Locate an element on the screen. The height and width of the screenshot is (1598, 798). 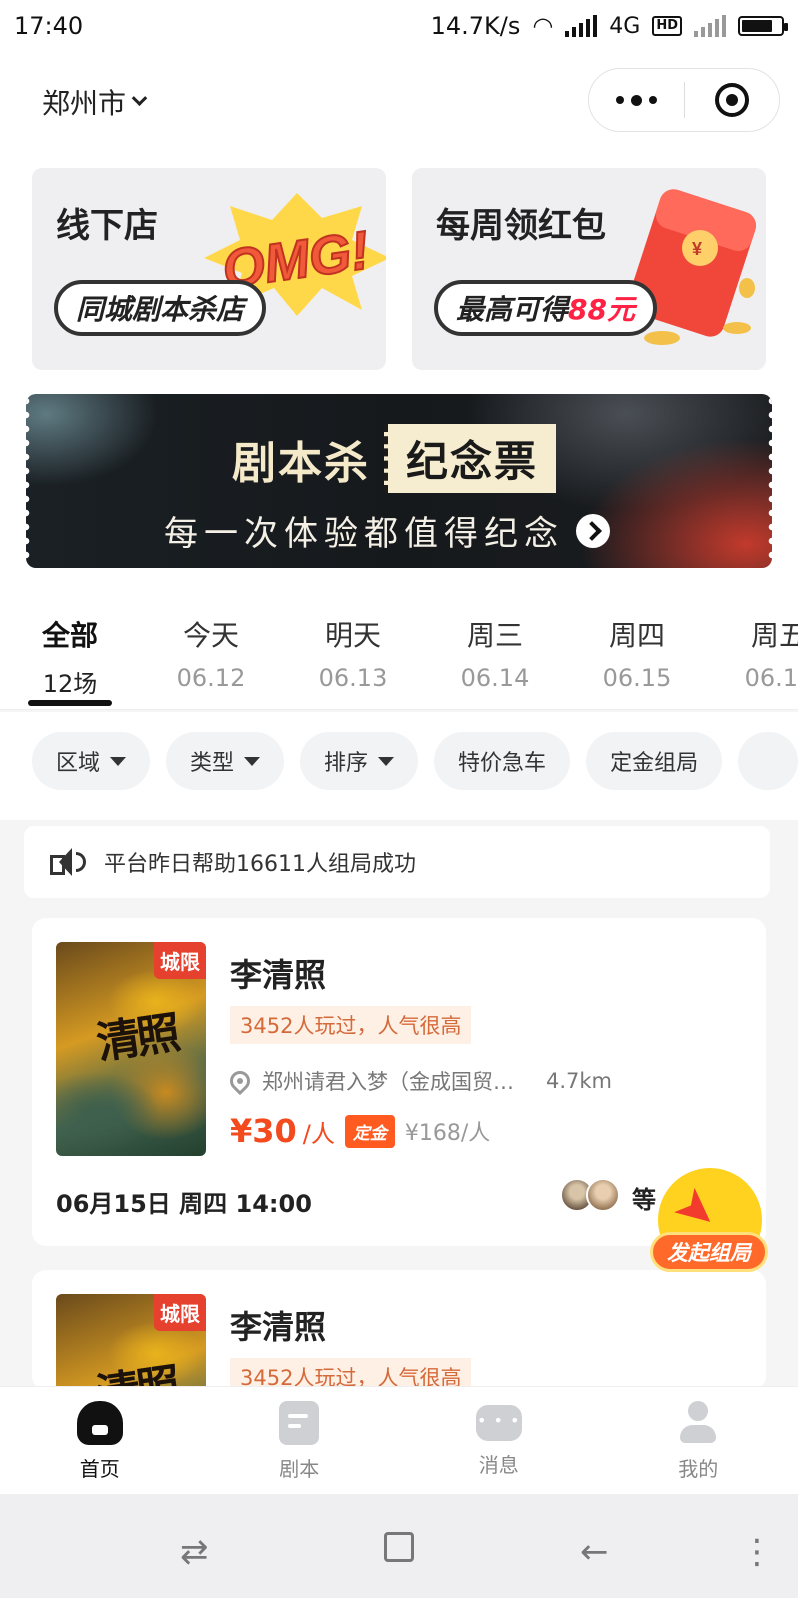
home-square-icon is located at coordinates (399, 1547).